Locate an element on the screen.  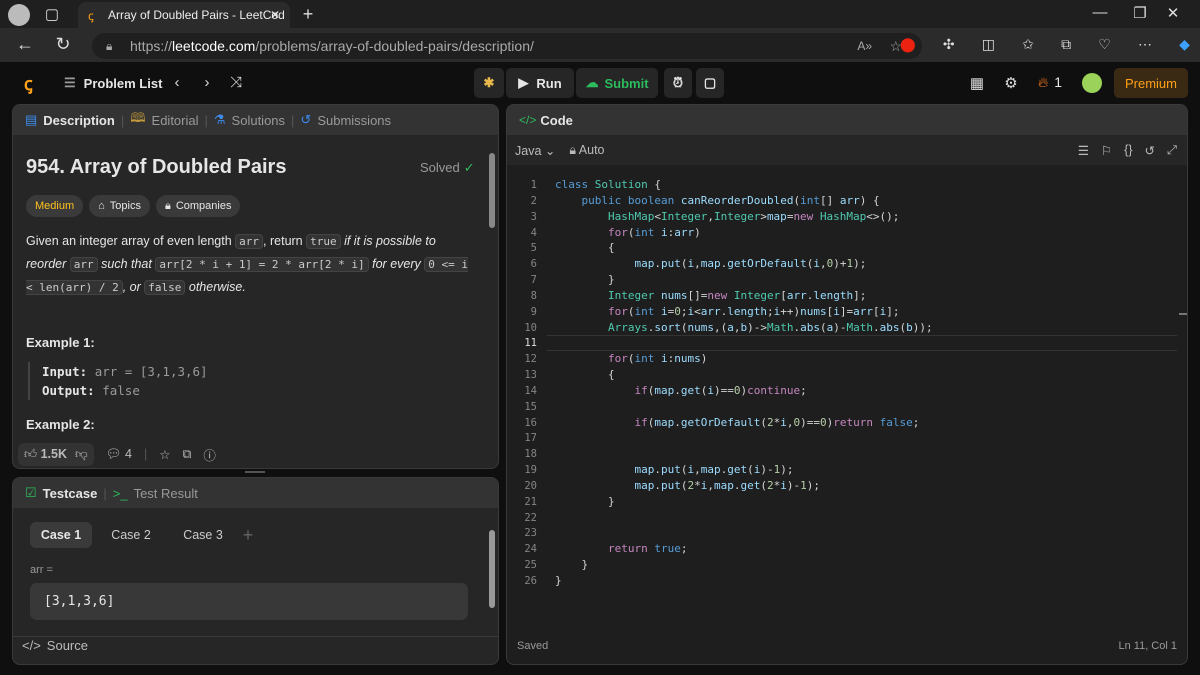
streak-counter: 🔥︎ 1 is located at coordinates (1050, 82).